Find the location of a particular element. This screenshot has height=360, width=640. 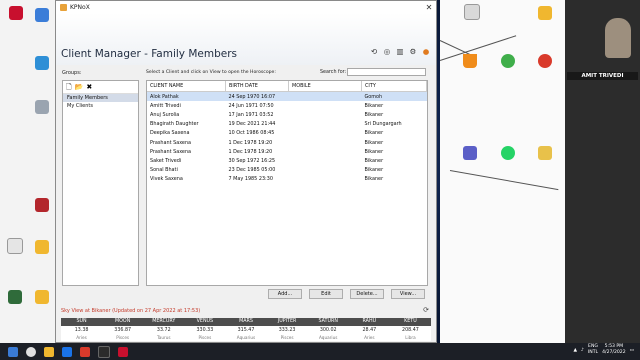

table-row: Deepika Saxena 10 Oct 1986 08:45 Bikaner is located at coordinates (287, 133).